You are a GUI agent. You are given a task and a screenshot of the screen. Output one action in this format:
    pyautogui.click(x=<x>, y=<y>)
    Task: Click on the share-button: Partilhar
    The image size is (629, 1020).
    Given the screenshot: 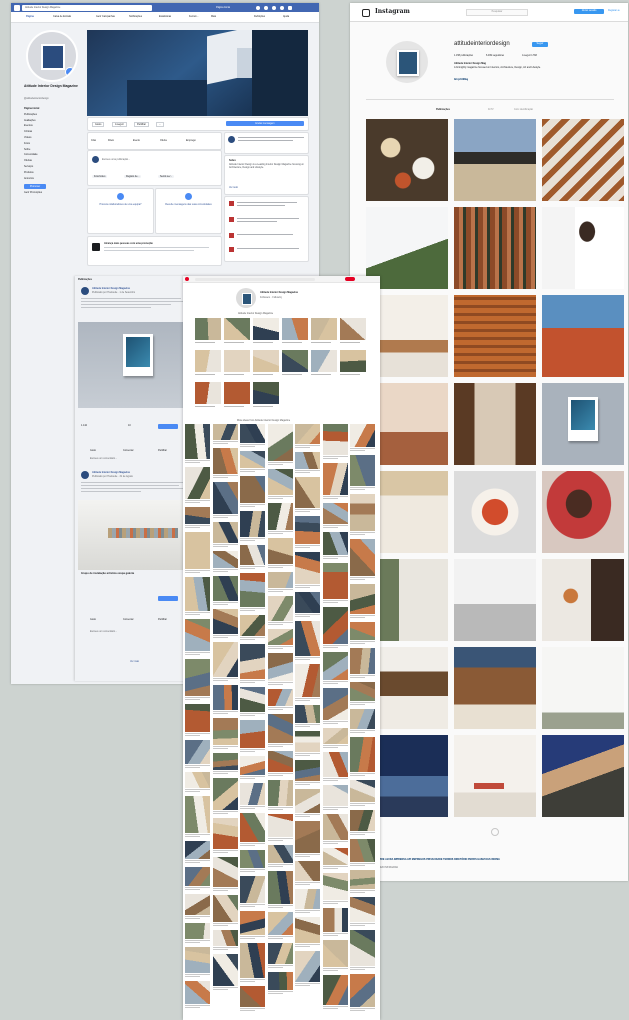 What is the action you would take?
    pyautogui.click(x=141, y=124)
    